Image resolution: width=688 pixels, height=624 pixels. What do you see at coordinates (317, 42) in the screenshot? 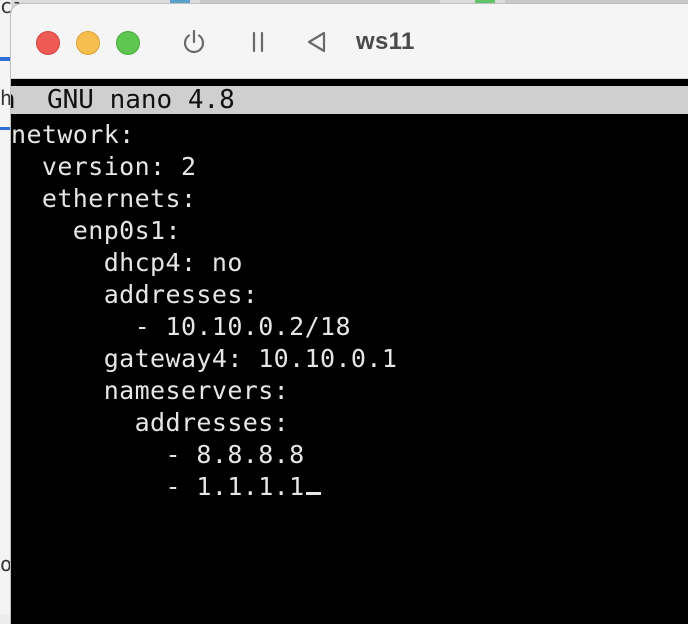
I see `back-triangle-icon` at bounding box center [317, 42].